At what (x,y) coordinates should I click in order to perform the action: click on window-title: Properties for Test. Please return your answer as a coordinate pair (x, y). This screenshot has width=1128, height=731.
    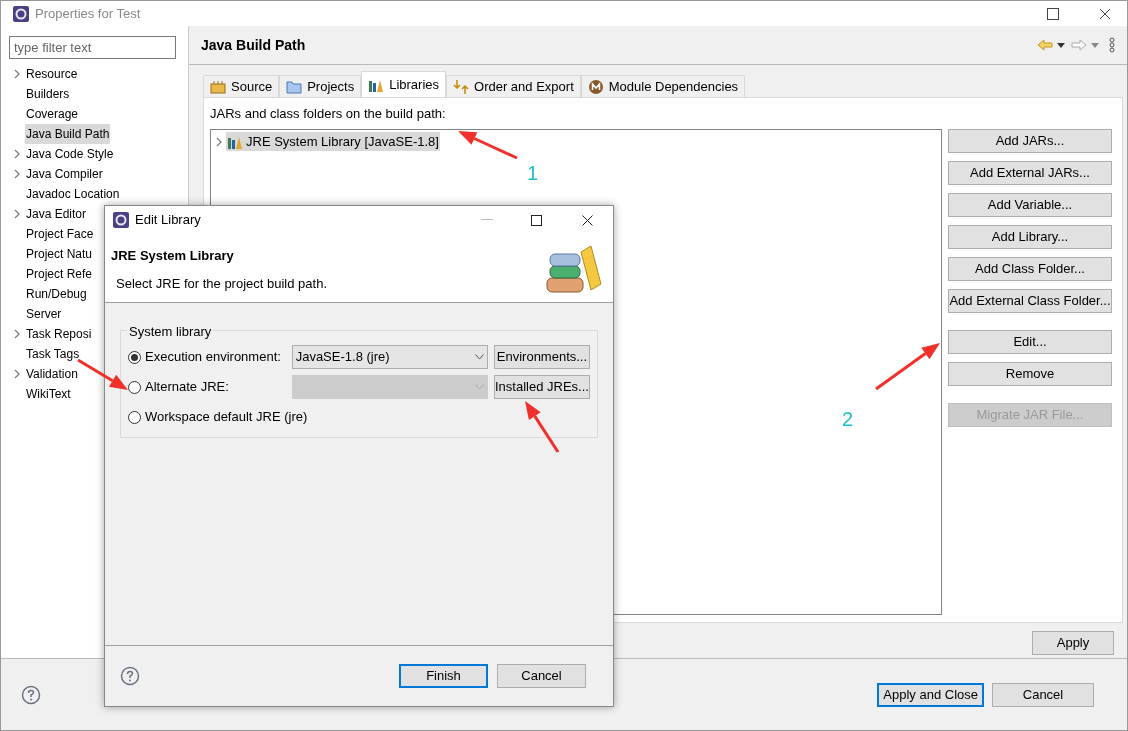
    Looking at the image, I should click on (88, 13).